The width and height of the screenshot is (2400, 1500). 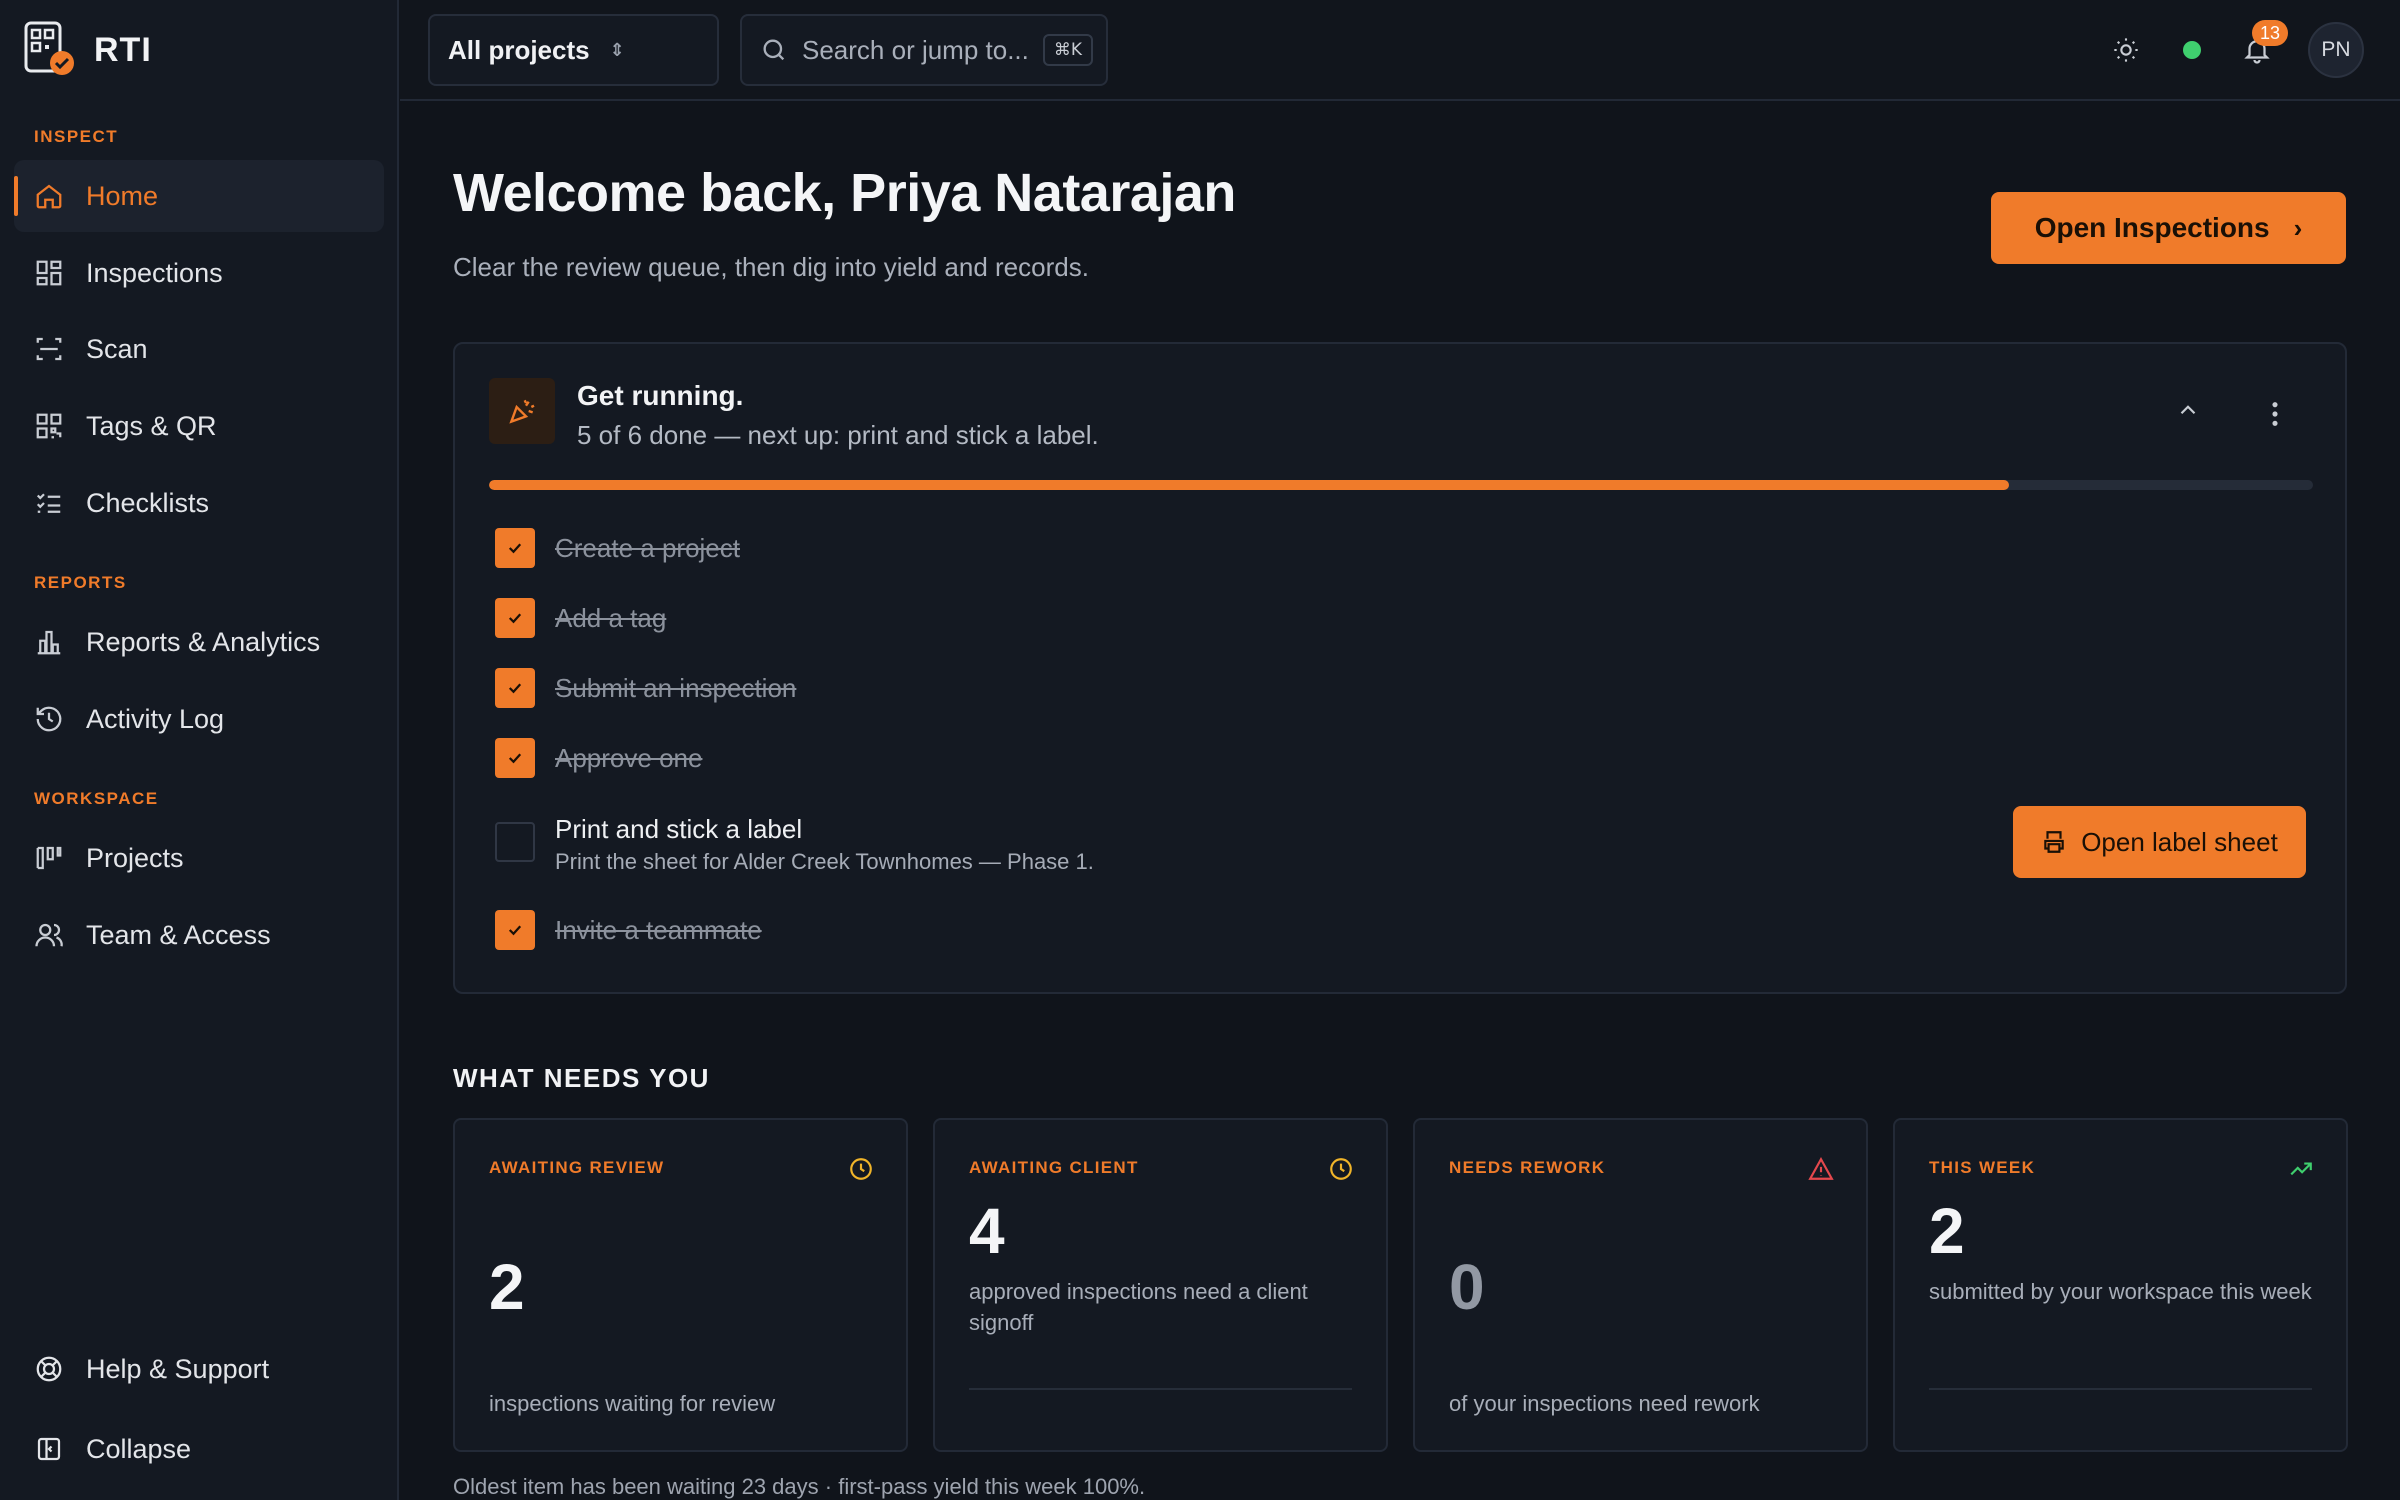 What do you see at coordinates (199, 858) in the screenshot?
I see `sidebar-item-projects: Projects` at bounding box center [199, 858].